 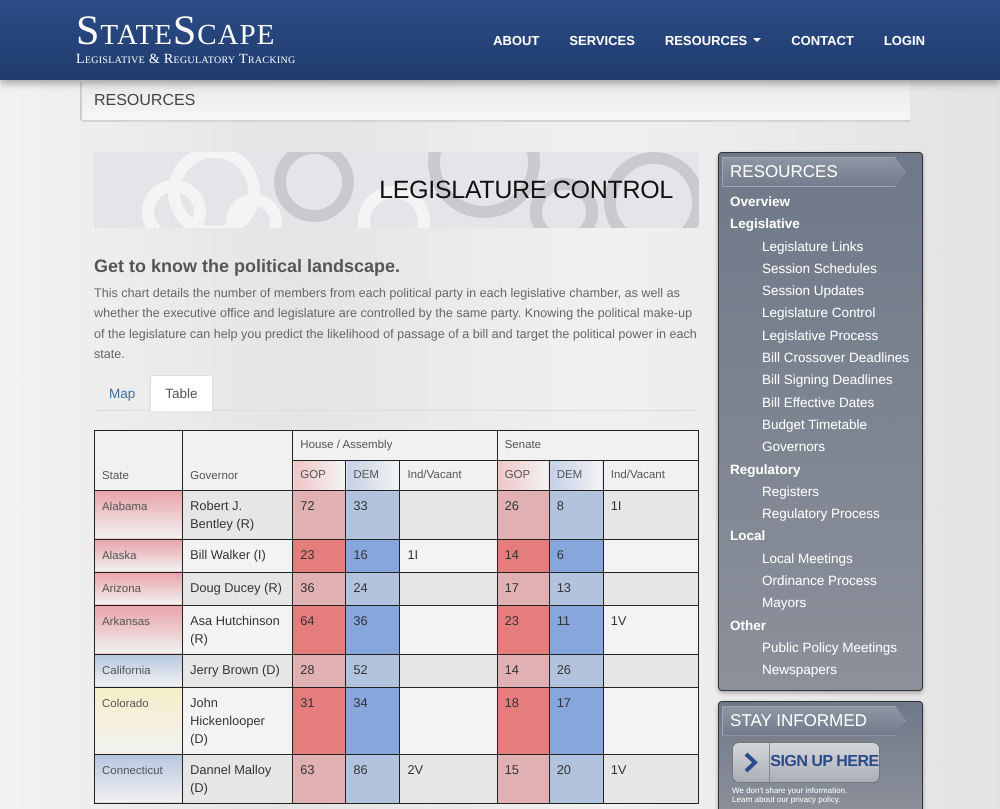 What do you see at coordinates (237, 515) in the screenshot?
I see `governor-cell: Robert J. Bentley (R)` at bounding box center [237, 515].